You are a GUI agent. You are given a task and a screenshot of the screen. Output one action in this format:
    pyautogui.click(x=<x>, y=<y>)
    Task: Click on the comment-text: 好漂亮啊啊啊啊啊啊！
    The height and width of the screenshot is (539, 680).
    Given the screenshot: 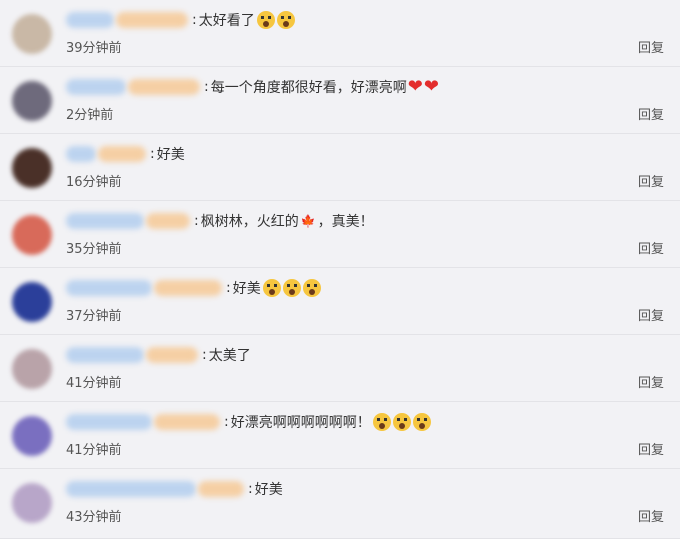 What is the action you would take?
    pyautogui.click(x=300, y=423)
    